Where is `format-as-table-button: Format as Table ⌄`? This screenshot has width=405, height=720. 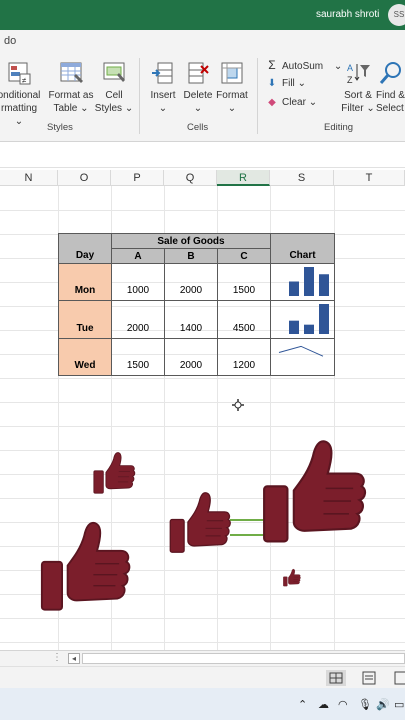
format-as-table-button: Format as Table ⌄ is located at coordinates (71, 87).